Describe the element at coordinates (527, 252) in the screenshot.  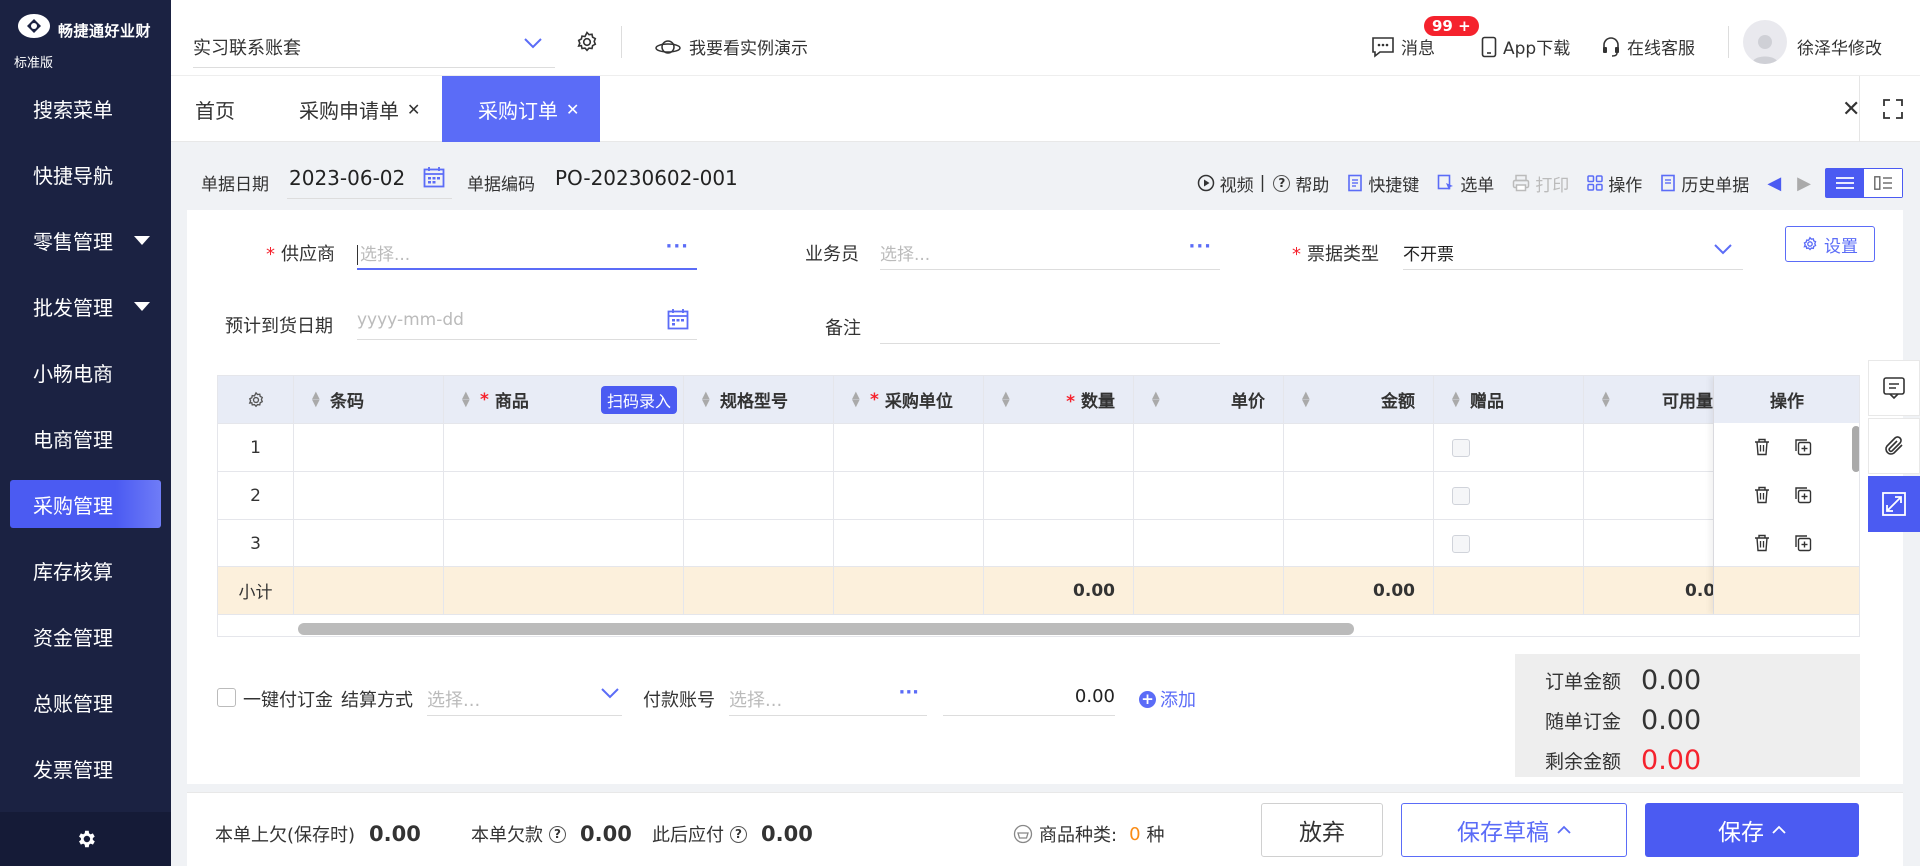
I see `supplier-input: 选择... ···` at that location.